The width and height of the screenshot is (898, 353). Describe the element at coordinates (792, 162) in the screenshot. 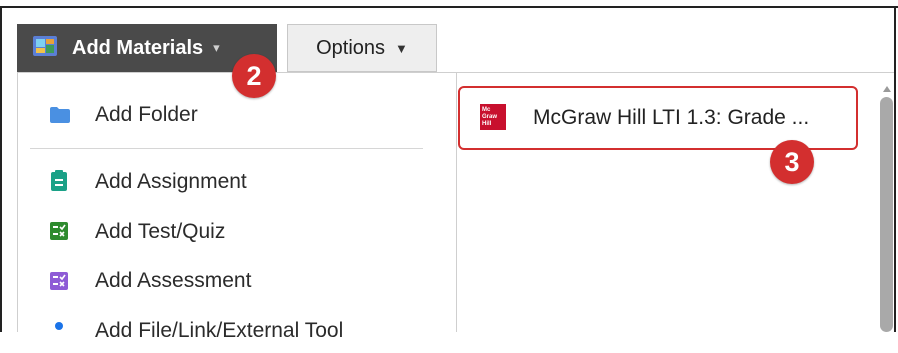

I see `callout-badge-3: 3` at that location.